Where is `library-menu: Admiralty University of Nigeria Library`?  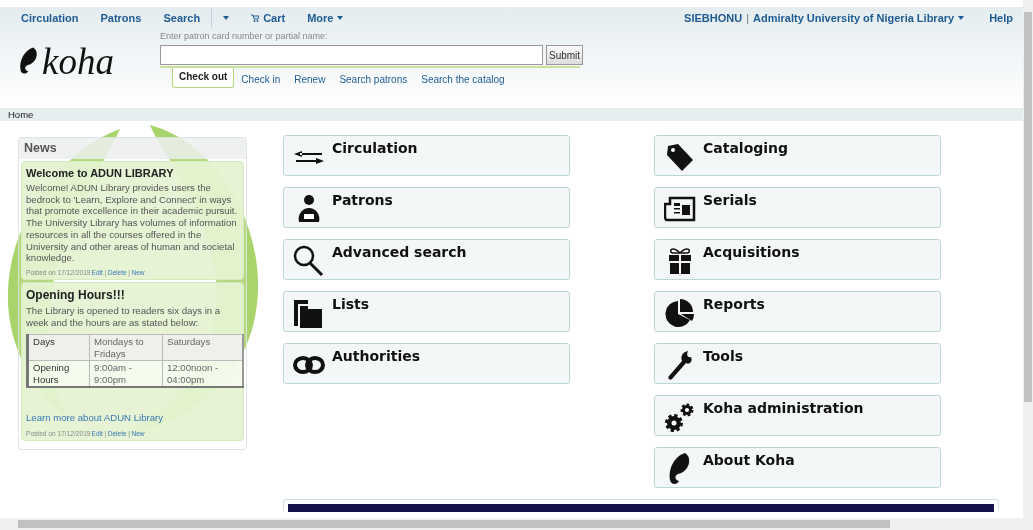 library-menu: Admiralty University of Nigeria Library is located at coordinates (866, 18).